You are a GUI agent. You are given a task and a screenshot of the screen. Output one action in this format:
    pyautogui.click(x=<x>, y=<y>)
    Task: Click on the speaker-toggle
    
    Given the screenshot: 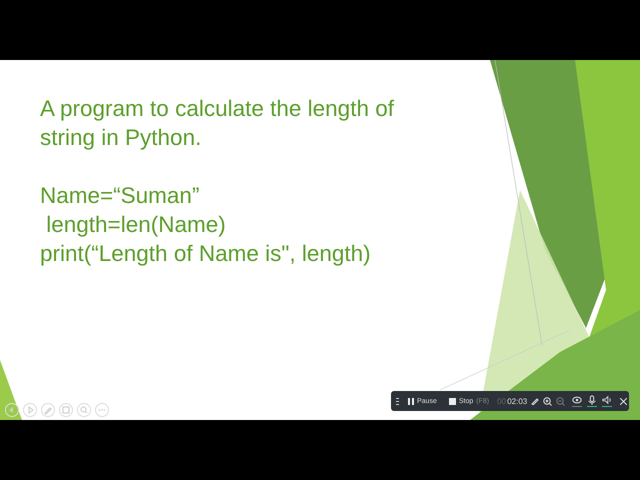 What is the action you would take?
    pyautogui.click(x=607, y=401)
    